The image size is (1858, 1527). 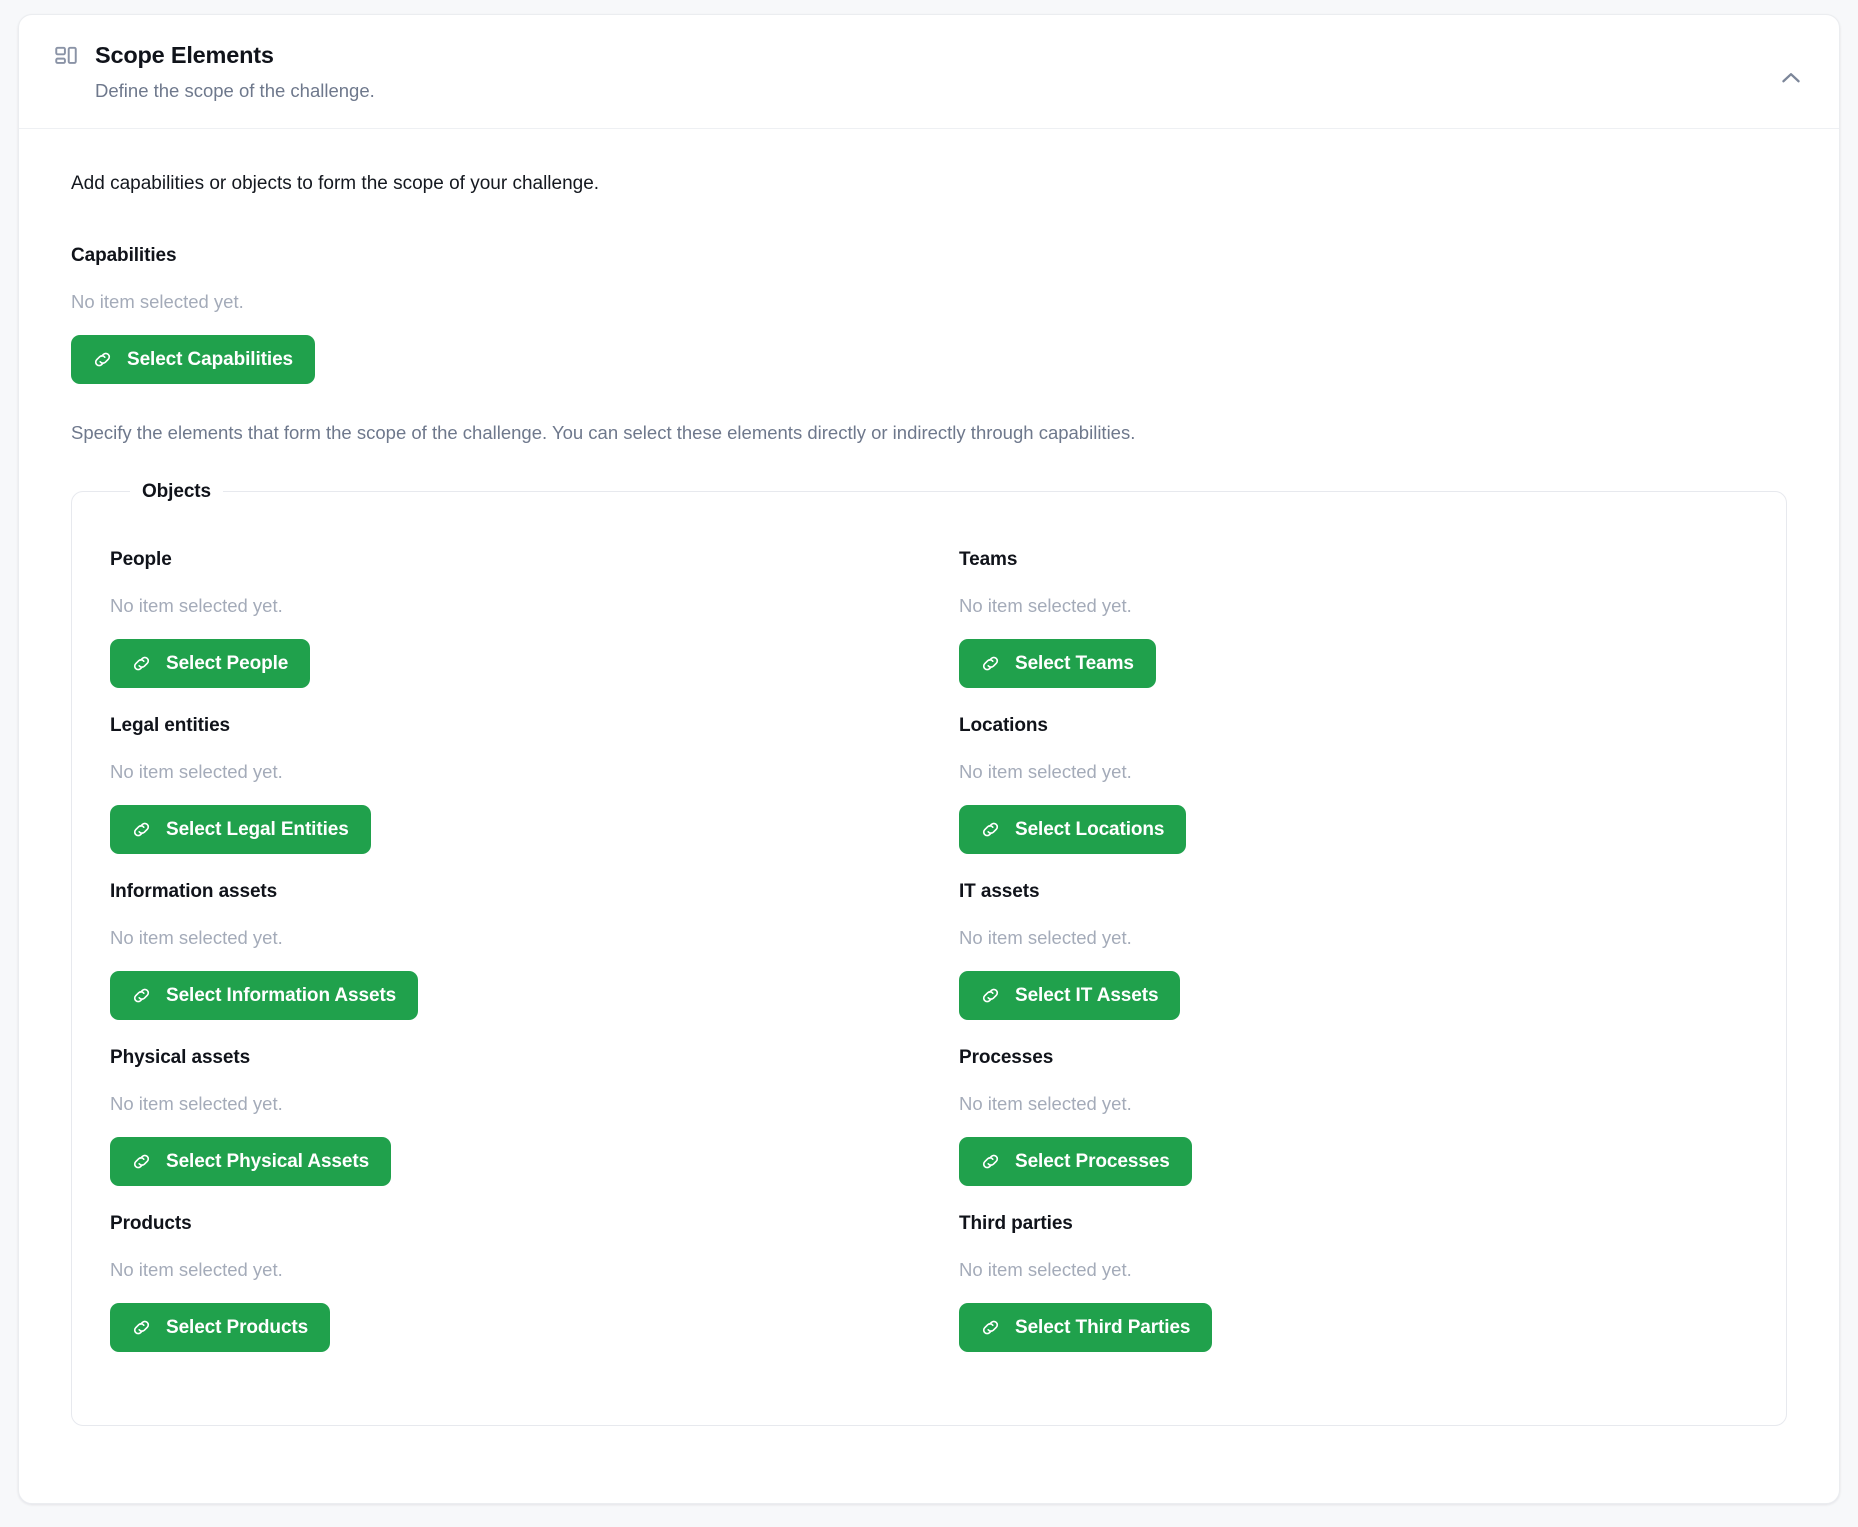 What do you see at coordinates (196, 1270) in the screenshot?
I see `object-empty-products: No item selected yet.` at bounding box center [196, 1270].